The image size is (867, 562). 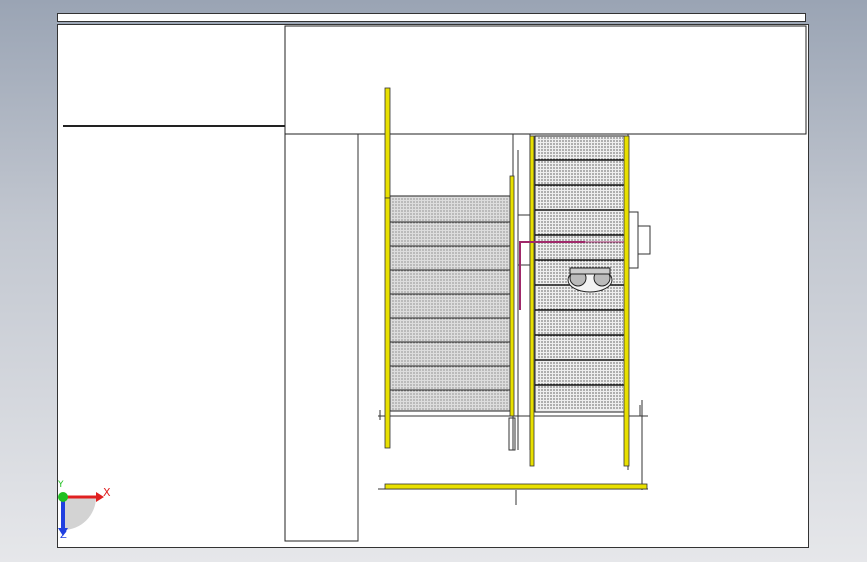 What do you see at coordinates (61, 485) in the screenshot?
I see `y-axis-label: Y` at bounding box center [61, 485].